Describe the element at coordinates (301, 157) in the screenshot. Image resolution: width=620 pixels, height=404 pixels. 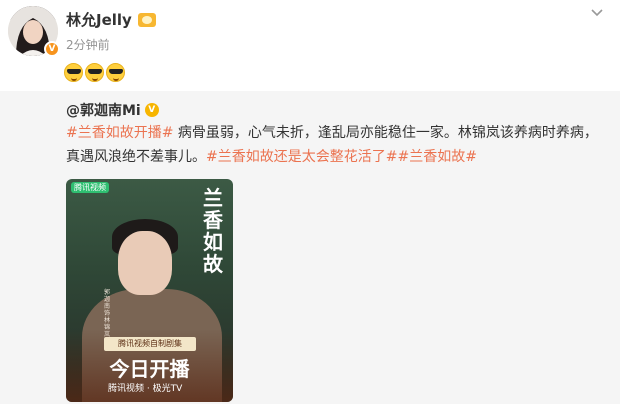
I see `topic-link: #兰香如故还是太会整花活了#` at that location.